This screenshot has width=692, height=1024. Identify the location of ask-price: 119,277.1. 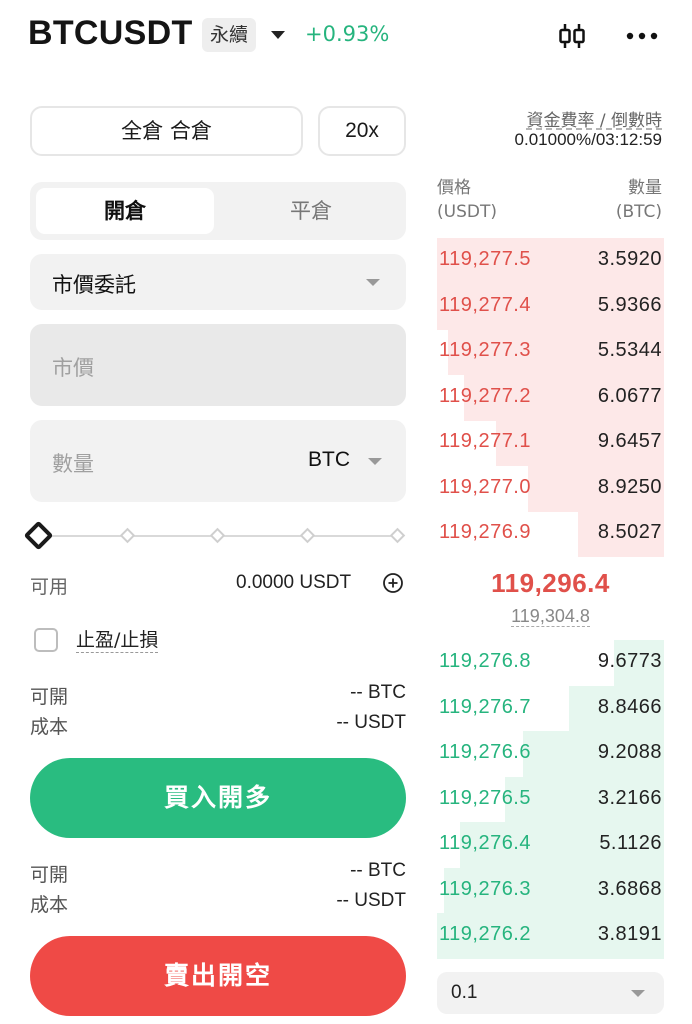
(485, 441).